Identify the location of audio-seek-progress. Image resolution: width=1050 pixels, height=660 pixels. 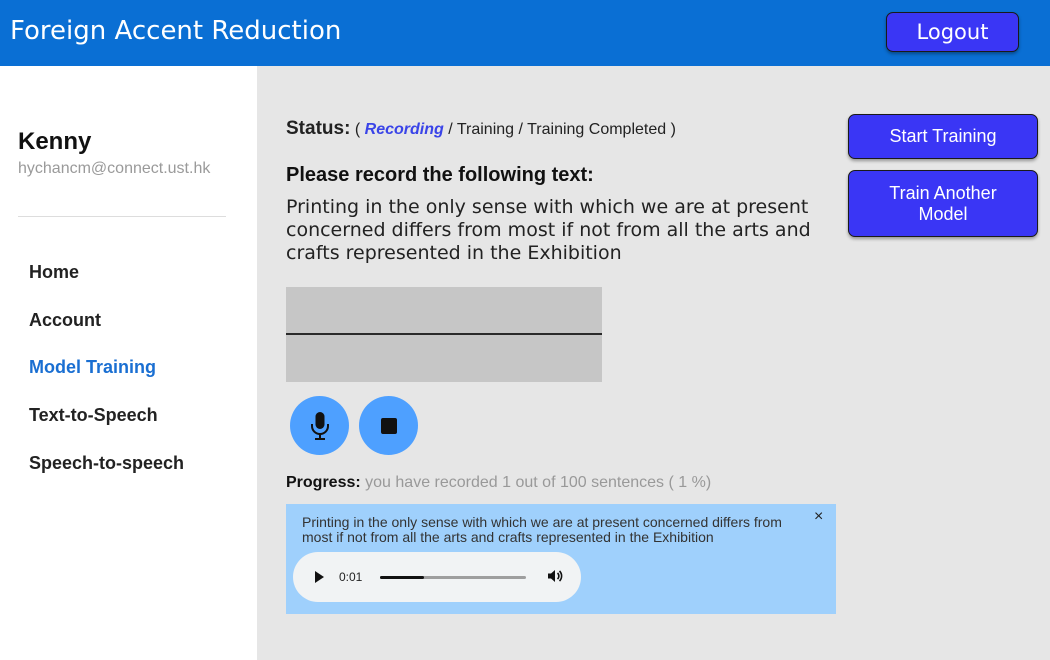
(402, 577).